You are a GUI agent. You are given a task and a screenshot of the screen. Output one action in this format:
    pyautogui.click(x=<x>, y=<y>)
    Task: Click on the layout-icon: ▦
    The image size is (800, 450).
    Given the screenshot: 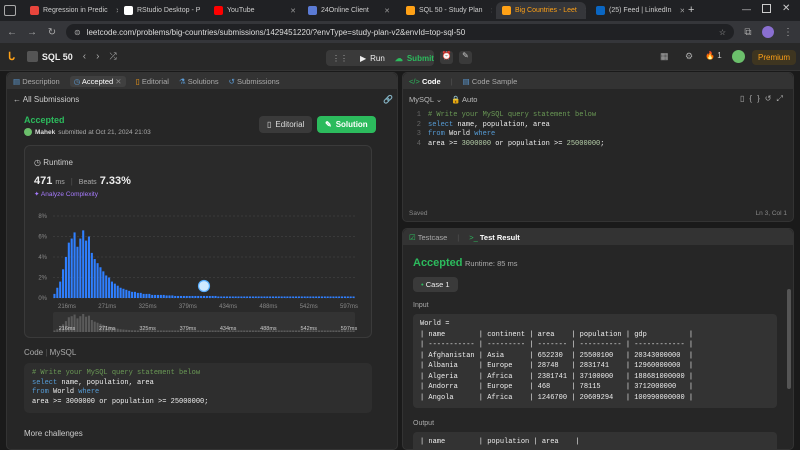 What is the action you would take?
    pyautogui.click(x=664, y=56)
    